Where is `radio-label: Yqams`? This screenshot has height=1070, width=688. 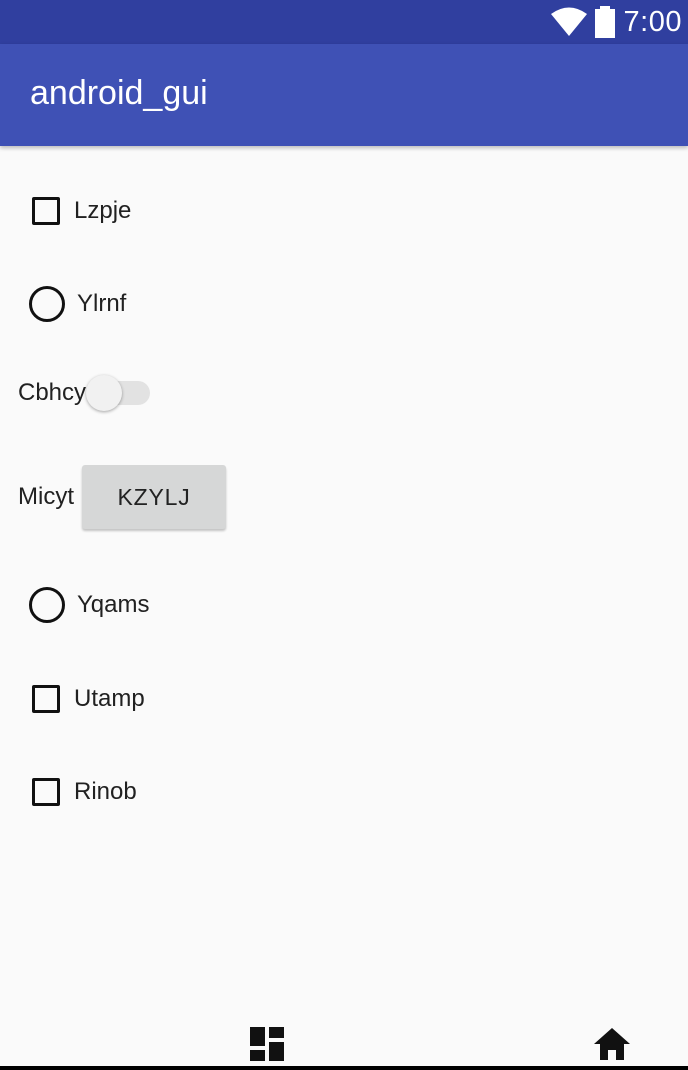 radio-label: Yqams is located at coordinates (113, 604).